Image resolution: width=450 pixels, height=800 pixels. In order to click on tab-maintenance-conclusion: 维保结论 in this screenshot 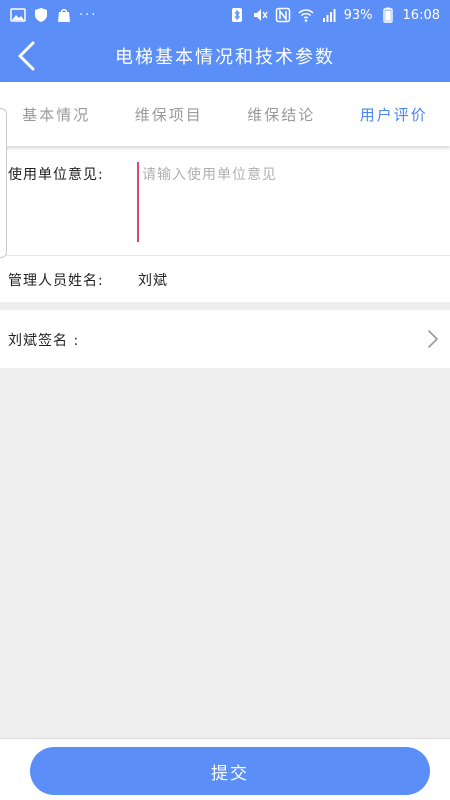, I will do `click(281, 114)`.